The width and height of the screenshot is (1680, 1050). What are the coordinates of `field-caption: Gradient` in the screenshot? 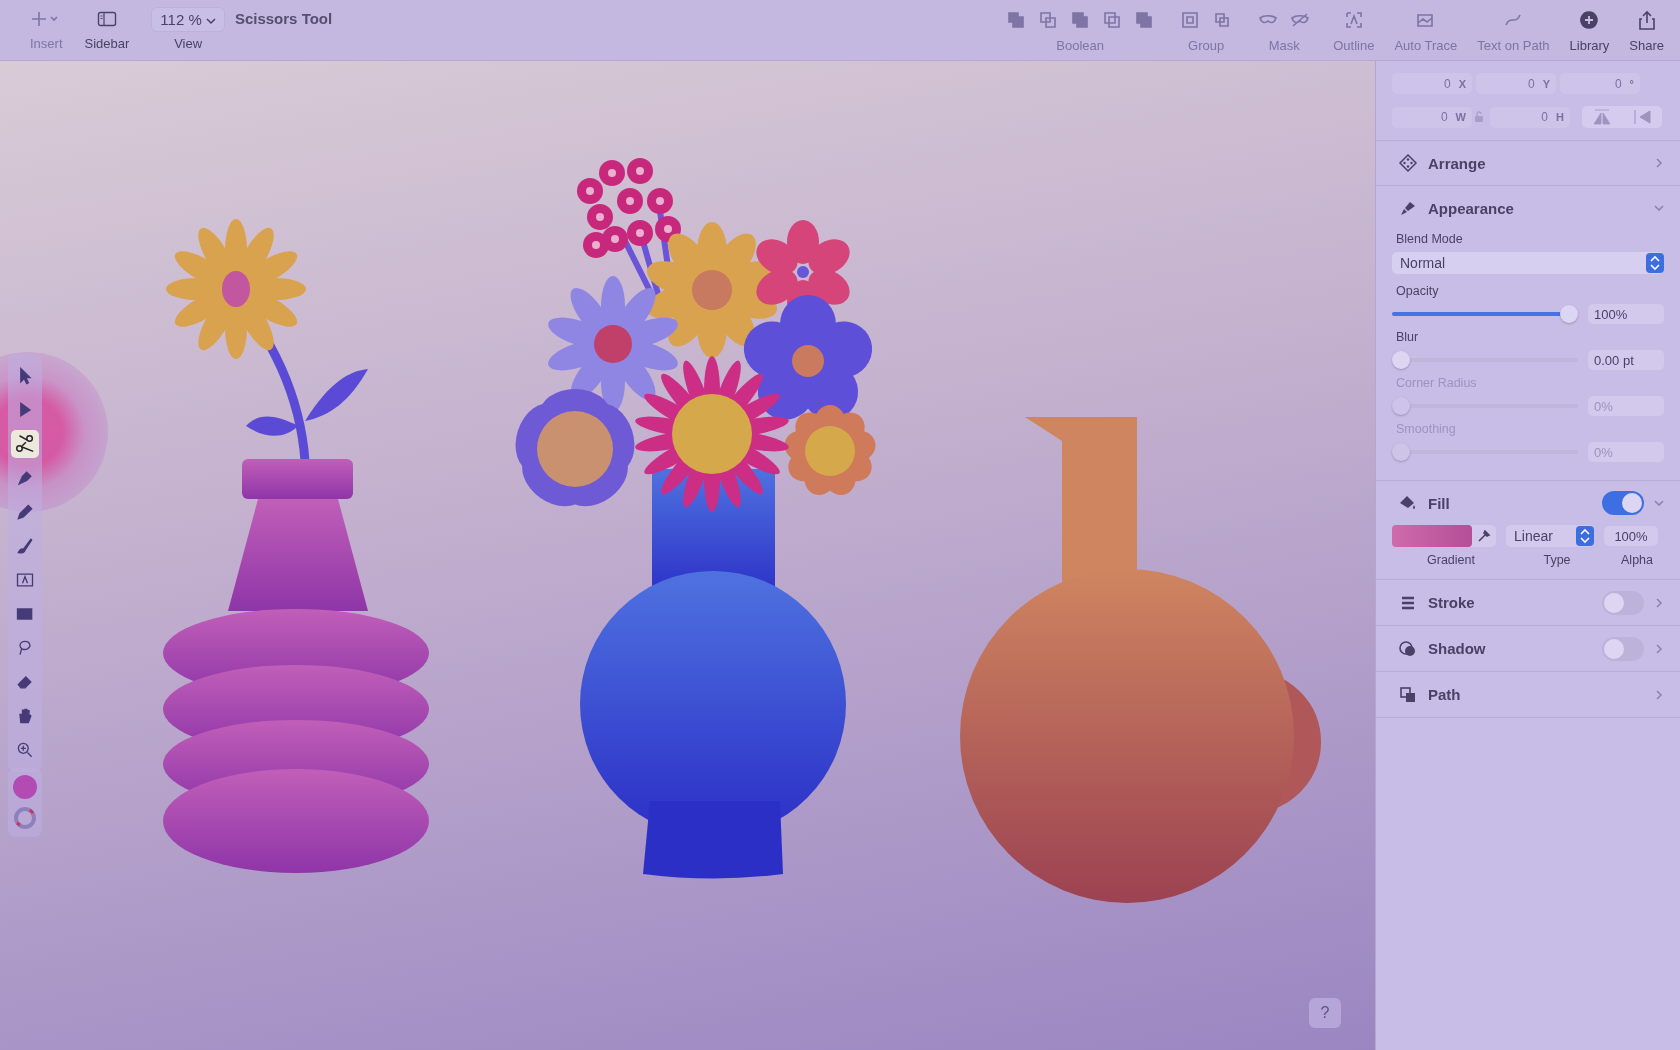 It's located at (1451, 560).